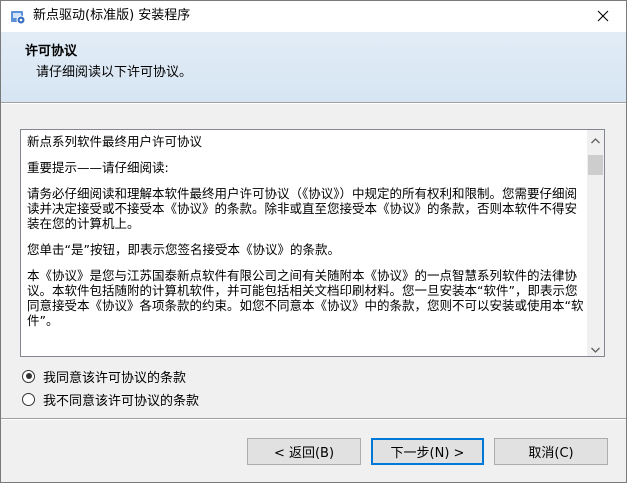  I want to click on accept-label: 我同意该许可协议的条款, so click(114, 376).